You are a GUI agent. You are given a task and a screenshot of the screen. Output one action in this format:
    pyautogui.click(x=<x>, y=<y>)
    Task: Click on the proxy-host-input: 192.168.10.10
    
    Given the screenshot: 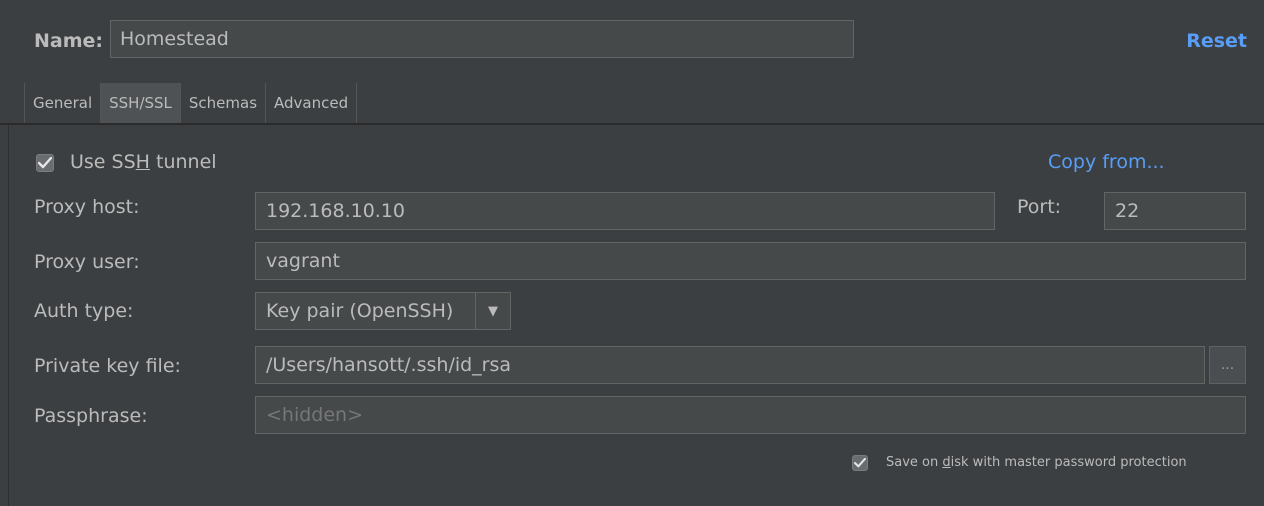 What is the action you would take?
    pyautogui.click(x=625, y=211)
    